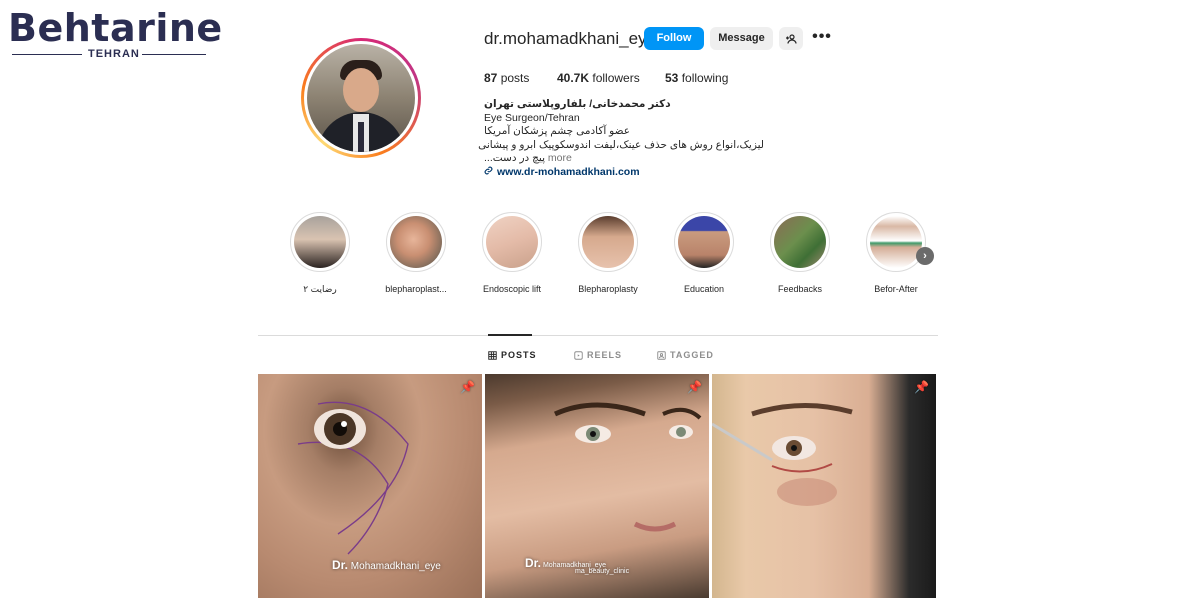  What do you see at coordinates (557, 131) in the screenshot?
I see `bio-line-2: عضو آکادمی چشم پزشکان آمریکا` at bounding box center [557, 131].